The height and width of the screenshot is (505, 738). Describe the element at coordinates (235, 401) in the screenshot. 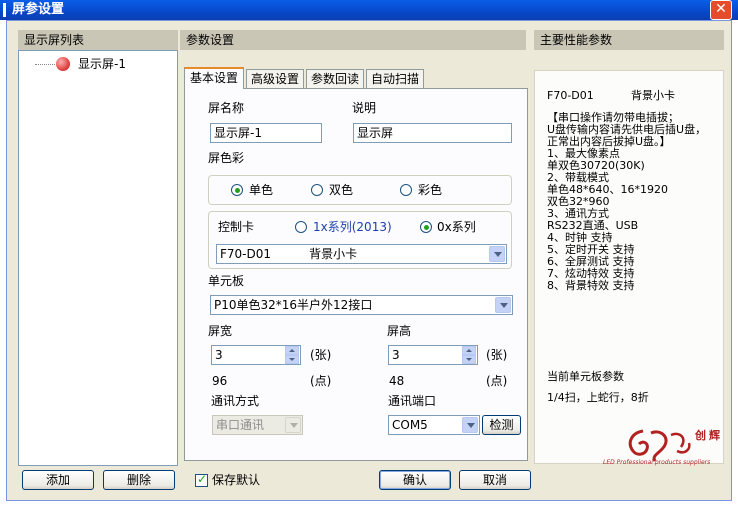

I see `comm-mode-label: 通讯方式` at that location.